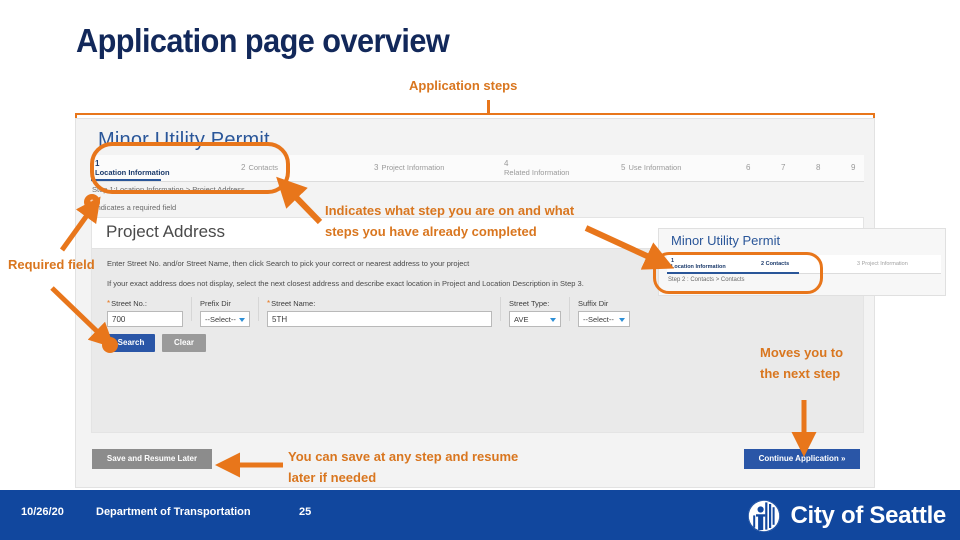 The image size is (960, 540). I want to click on required-marker-field: *, so click(110, 345).